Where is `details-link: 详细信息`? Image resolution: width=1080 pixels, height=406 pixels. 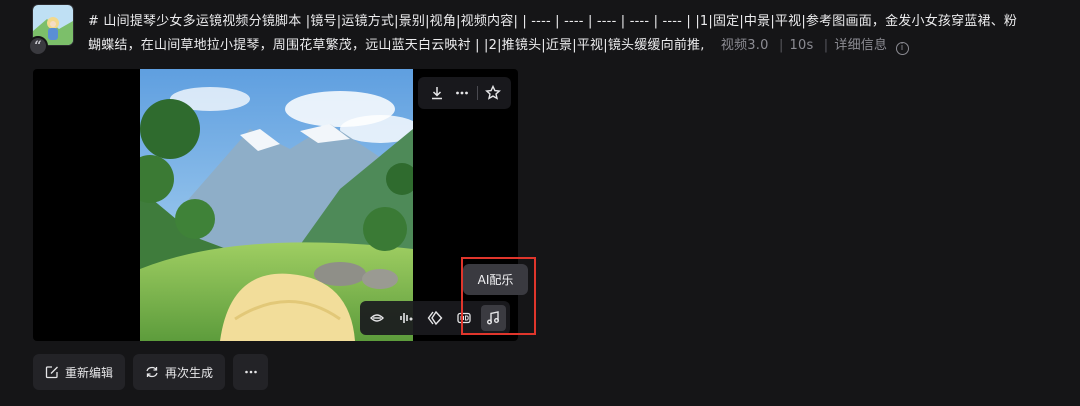 details-link: 详细信息 is located at coordinates (860, 45).